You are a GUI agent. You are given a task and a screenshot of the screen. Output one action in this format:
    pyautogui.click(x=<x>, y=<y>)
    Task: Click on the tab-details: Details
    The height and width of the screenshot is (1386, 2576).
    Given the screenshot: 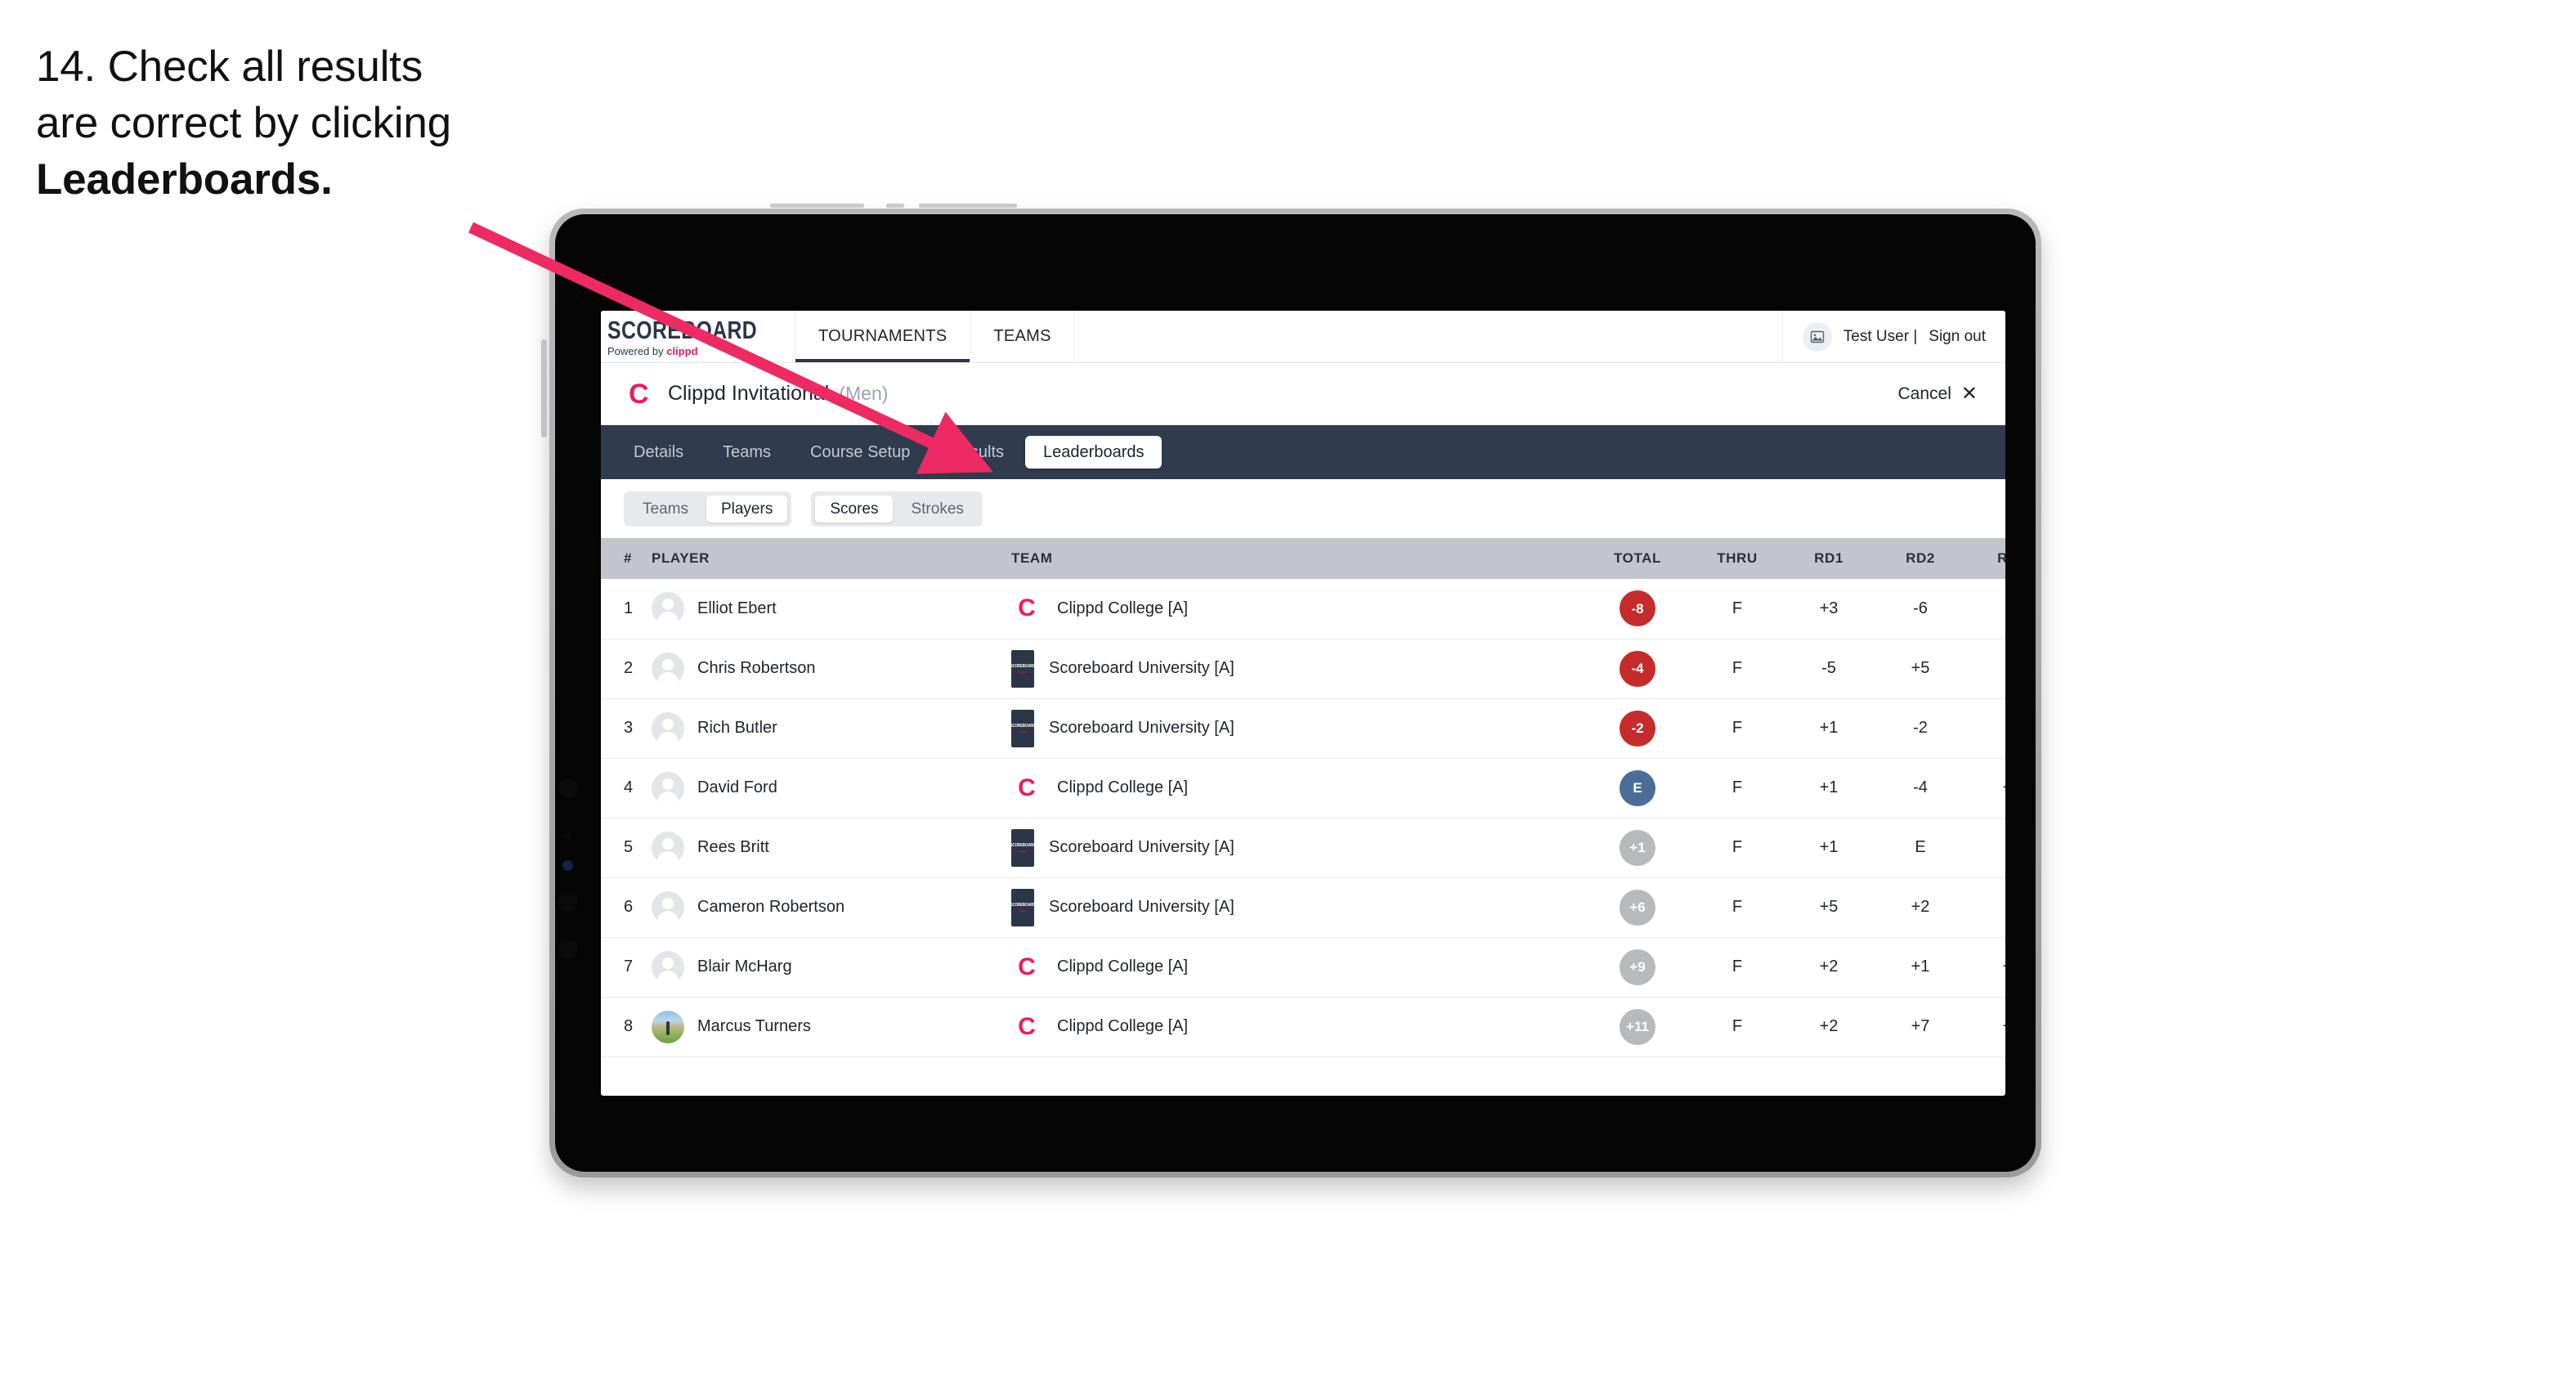 What is the action you would take?
    pyautogui.click(x=659, y=452)
    